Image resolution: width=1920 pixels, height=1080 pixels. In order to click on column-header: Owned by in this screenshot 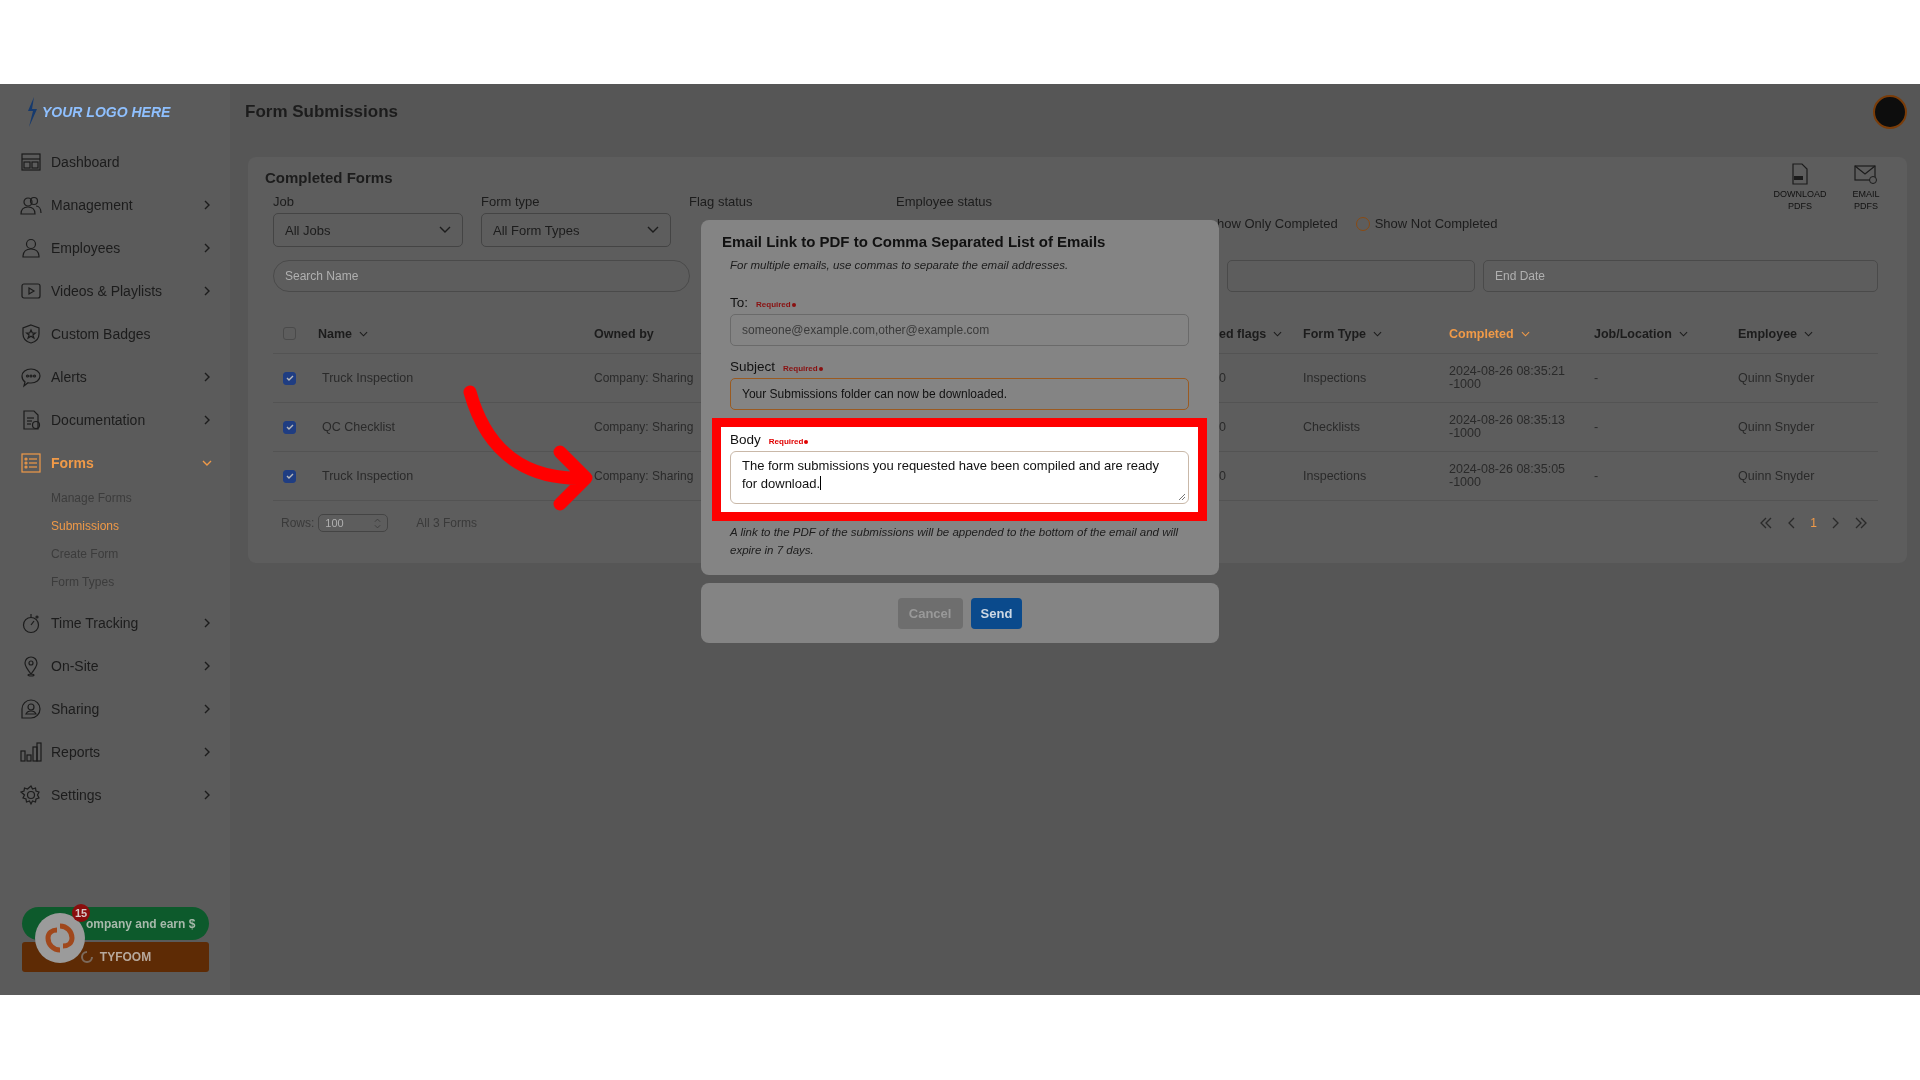, I will do `click(624, 333)`.